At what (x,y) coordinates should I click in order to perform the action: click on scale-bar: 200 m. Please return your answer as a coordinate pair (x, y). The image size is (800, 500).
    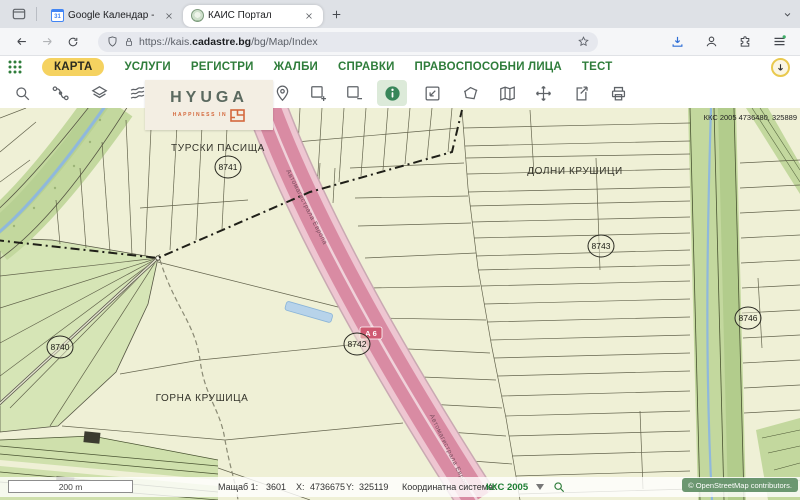
    Looking at the image, I should click on (70, 486).